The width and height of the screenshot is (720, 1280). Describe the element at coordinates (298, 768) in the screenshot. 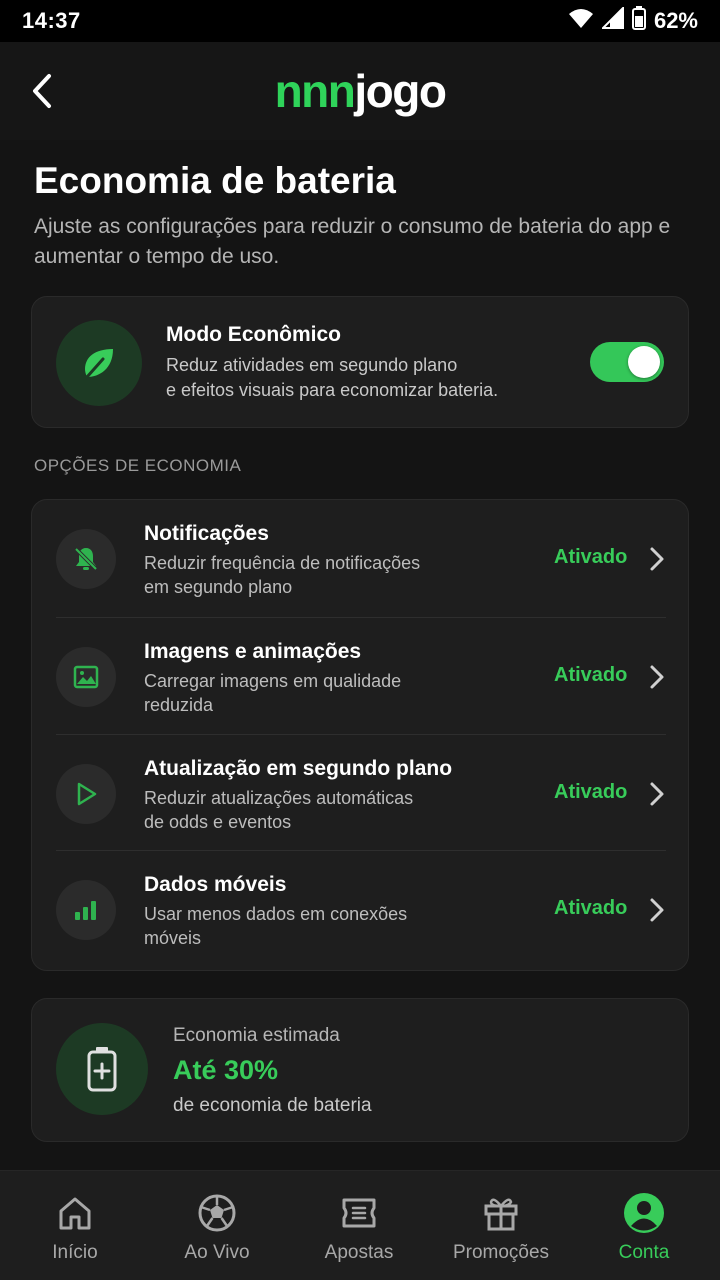

I see `option-title: Atualização em segundo plano` at that location.